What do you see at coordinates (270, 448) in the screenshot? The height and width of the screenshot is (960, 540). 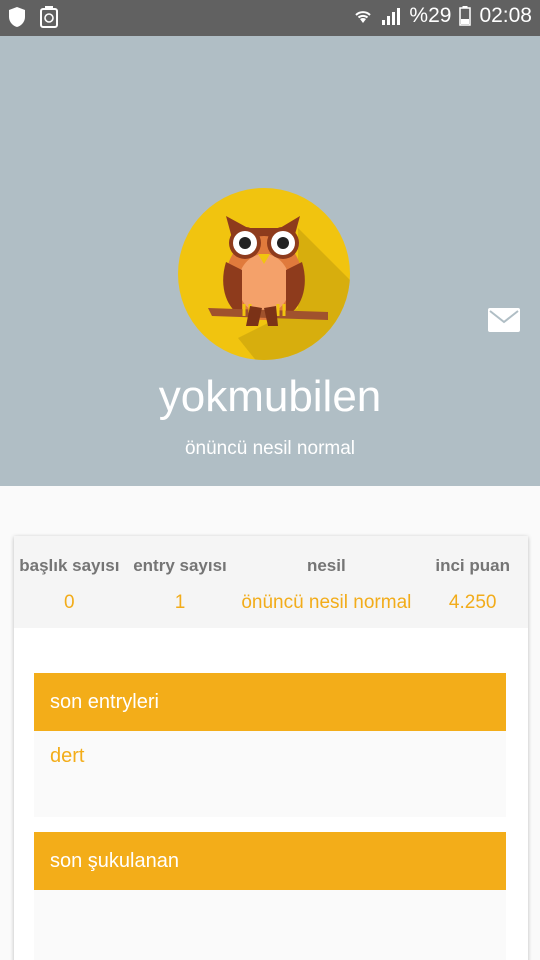 I see `generation-label: önüncü nesil normal` at bounding box center [270, 448].